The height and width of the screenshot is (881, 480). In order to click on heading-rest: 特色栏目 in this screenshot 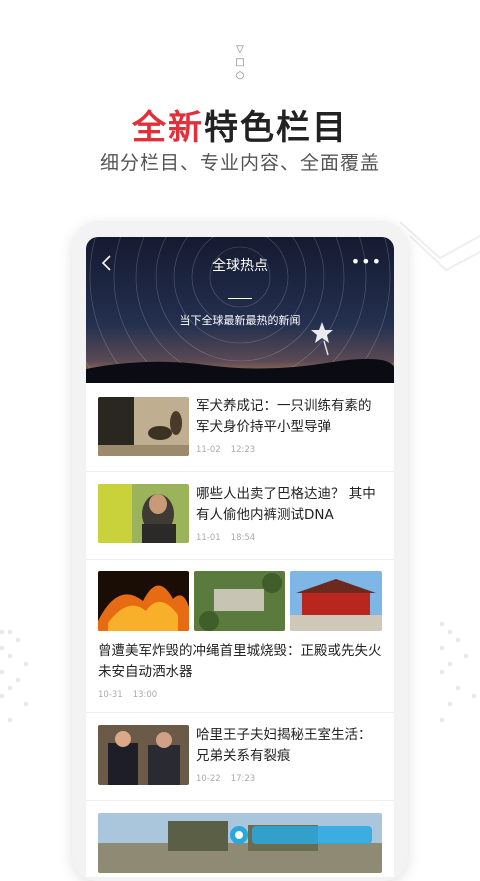, I will do `click(276, 128)`.